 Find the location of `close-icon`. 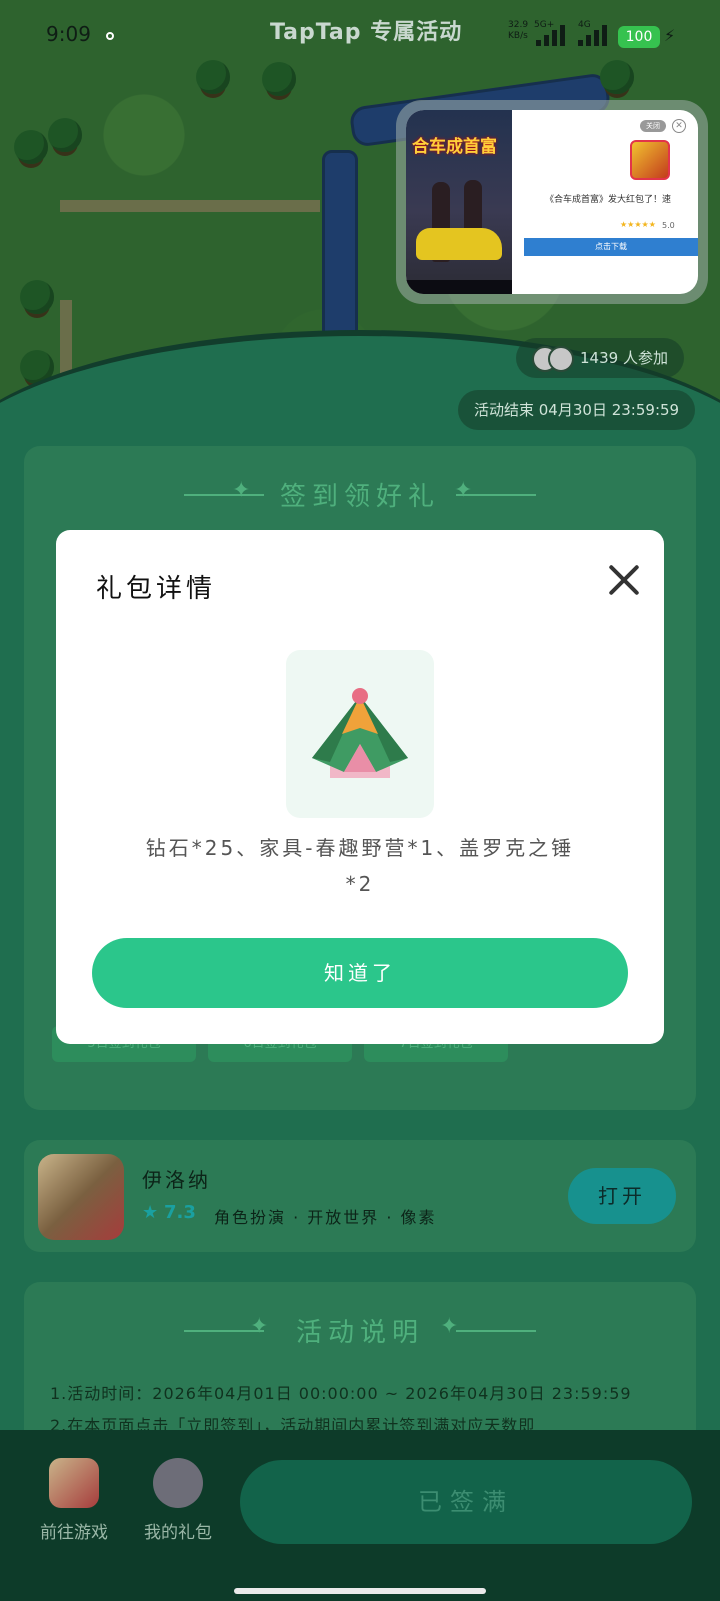

close-icon is located at coordinates (624, 580).